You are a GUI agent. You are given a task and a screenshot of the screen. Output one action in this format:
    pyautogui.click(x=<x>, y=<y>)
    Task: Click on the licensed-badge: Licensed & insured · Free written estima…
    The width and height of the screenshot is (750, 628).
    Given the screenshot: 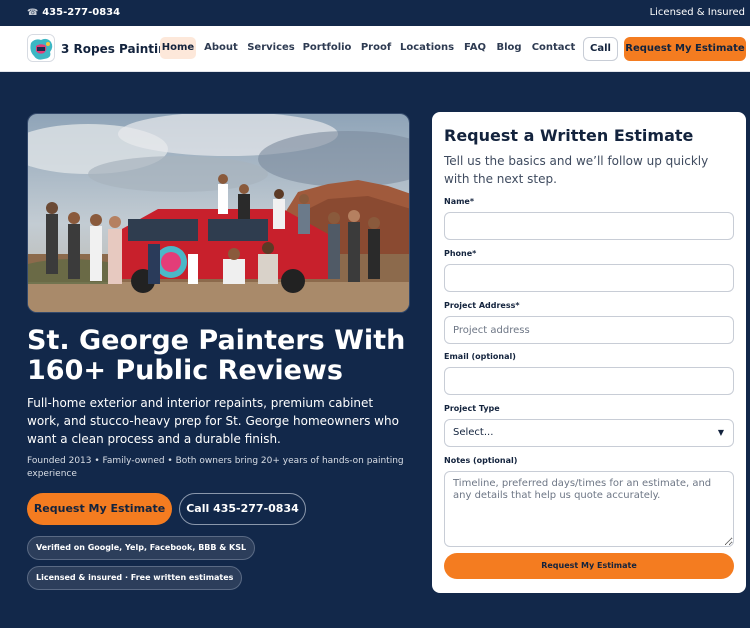 What is the action you would take?
    pyautogui.click(x=135, y=578)
    